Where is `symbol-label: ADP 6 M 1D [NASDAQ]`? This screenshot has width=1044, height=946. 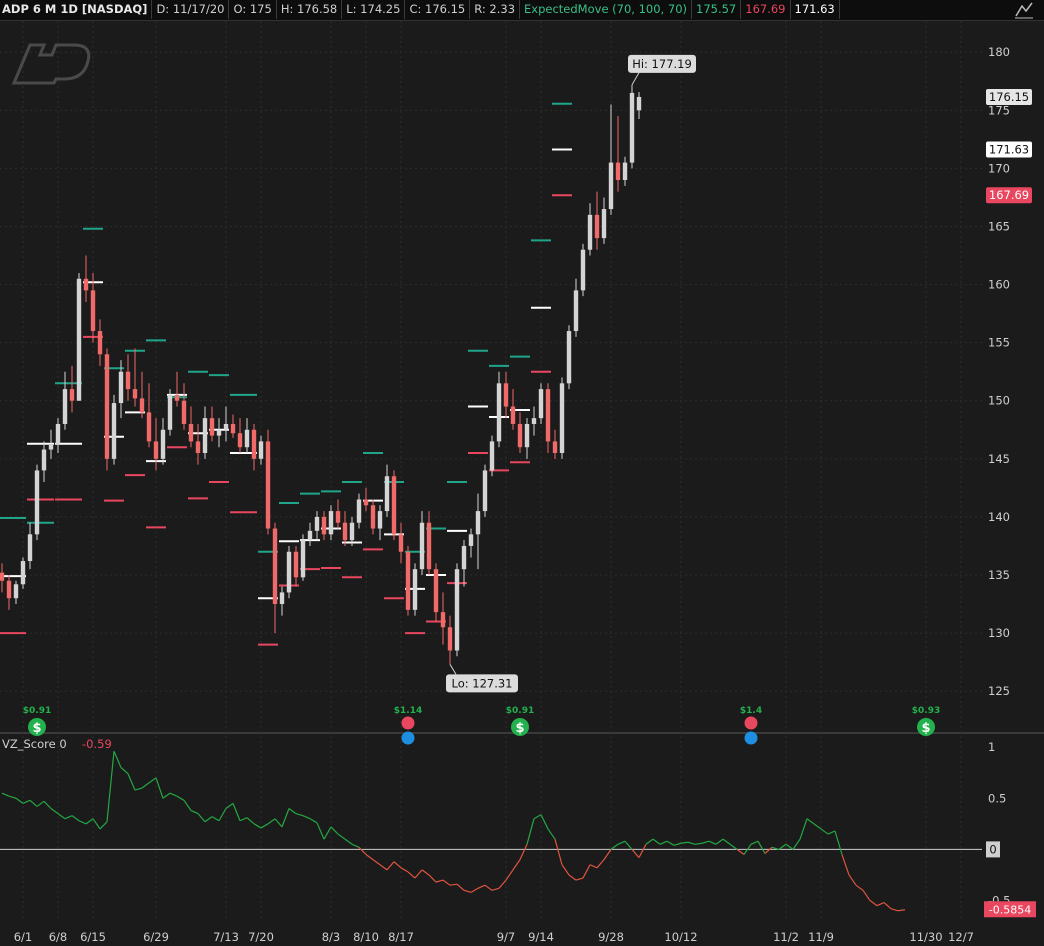 symbol-label: ADP 6 M 1D [NASDAQ] is located at coordinates (76, 9).